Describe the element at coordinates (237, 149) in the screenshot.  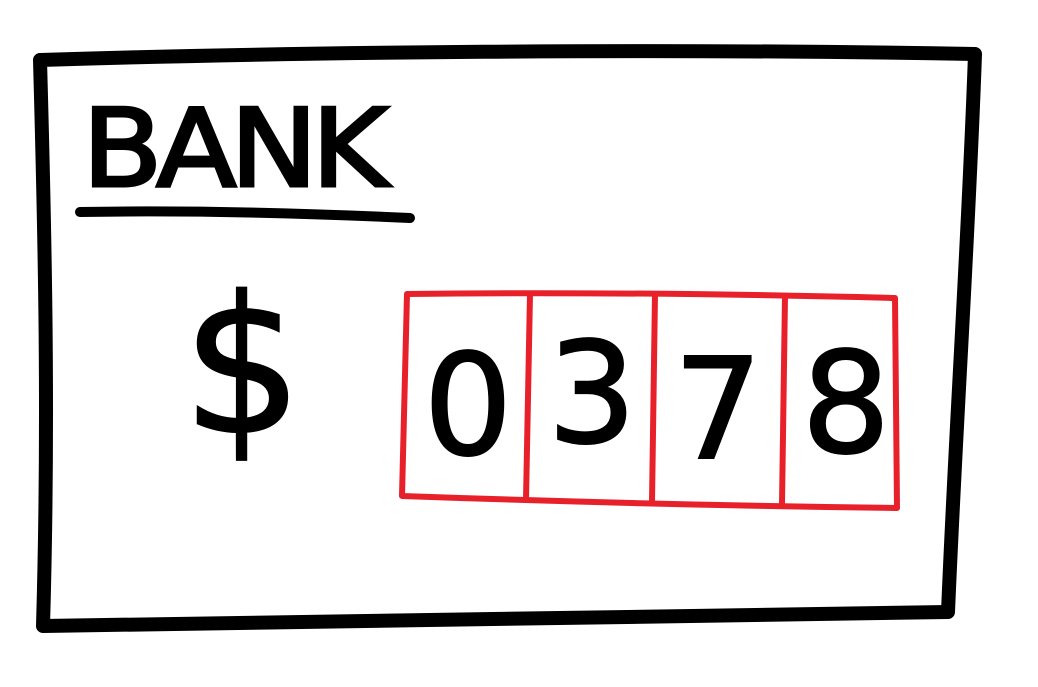
I see `bank-title: BANK` at that location.